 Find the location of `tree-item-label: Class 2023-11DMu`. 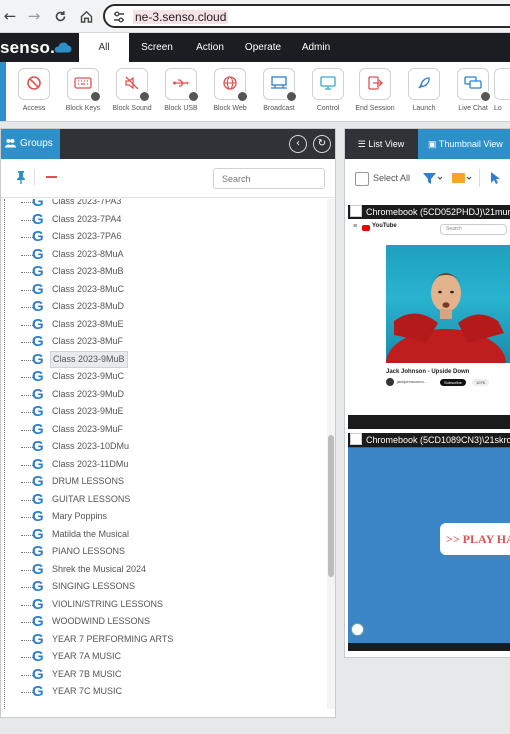

tree-item-label: Class 2023-11DMu is located at coordinates (90, 463).